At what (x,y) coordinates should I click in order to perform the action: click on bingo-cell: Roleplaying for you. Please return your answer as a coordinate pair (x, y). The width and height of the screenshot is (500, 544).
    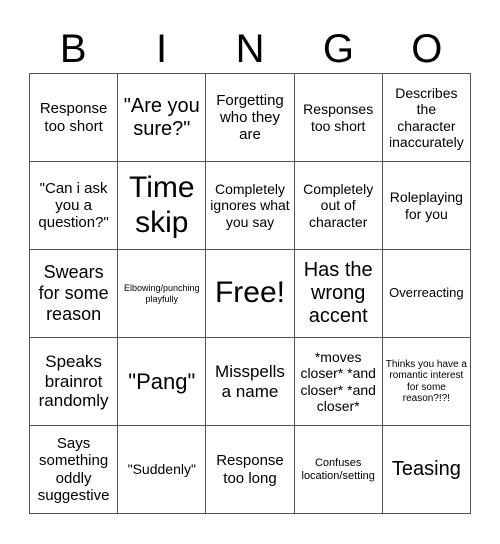
    Looking at the image, I should click on (426, 206).